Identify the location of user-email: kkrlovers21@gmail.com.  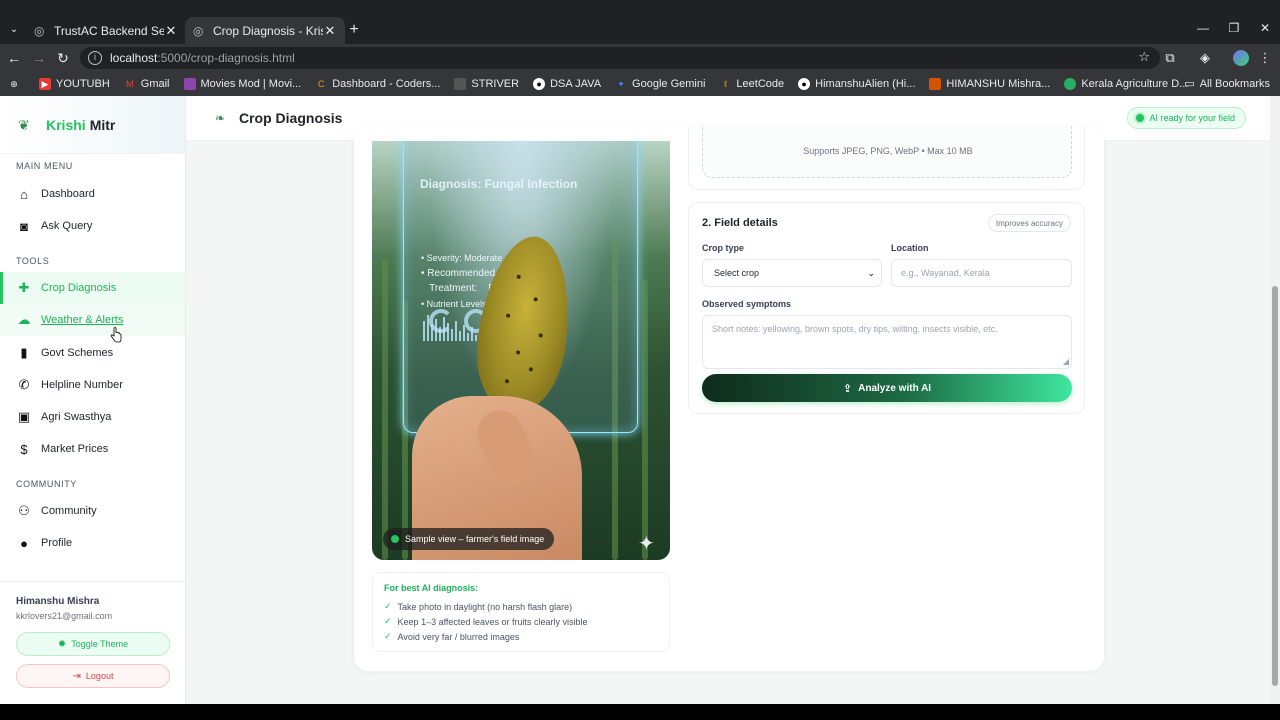
(64, 616).